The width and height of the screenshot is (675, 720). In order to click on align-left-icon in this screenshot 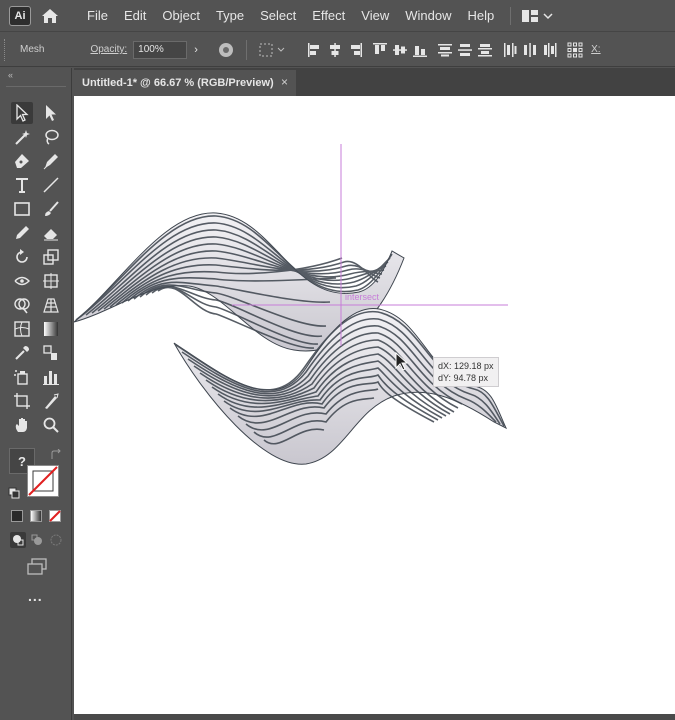, I will do `click(315, 50)`.